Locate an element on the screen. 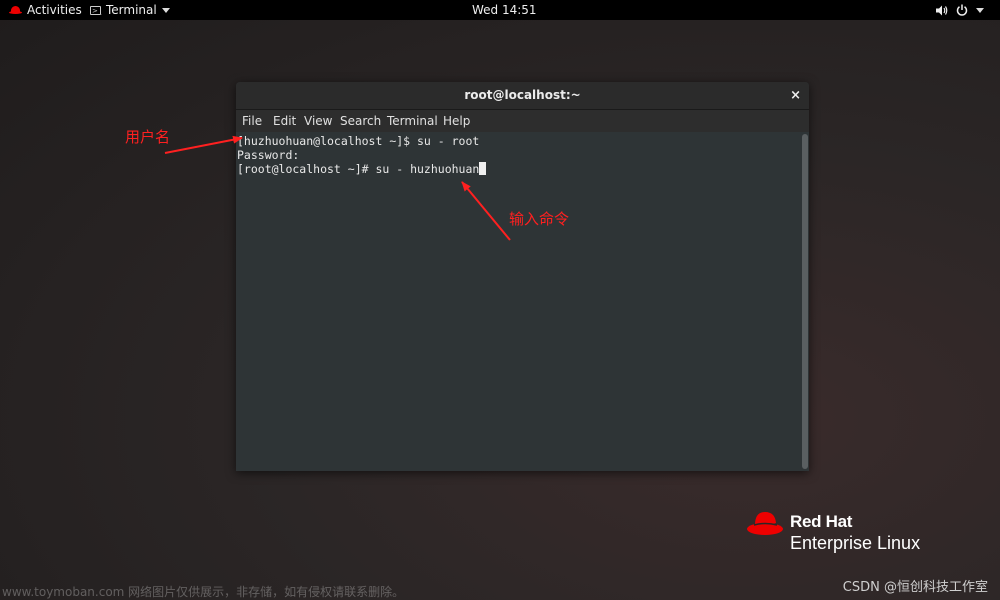  app-menu-terminal: >_ Terminal is located at coordinates (130, 10).